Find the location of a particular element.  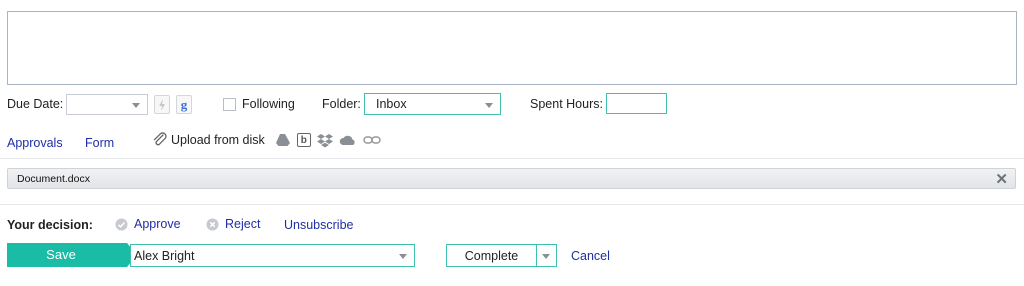

upload-from-disk-button: Upload from disk is located at coordinates (208, 140).